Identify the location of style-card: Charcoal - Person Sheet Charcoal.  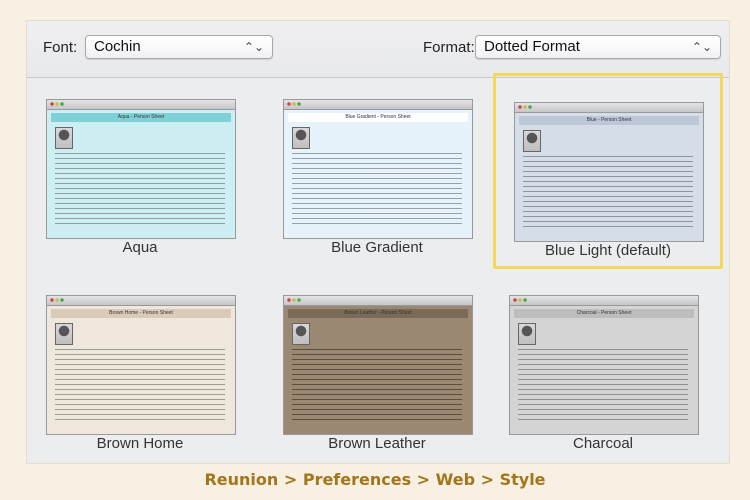
(603, 372).